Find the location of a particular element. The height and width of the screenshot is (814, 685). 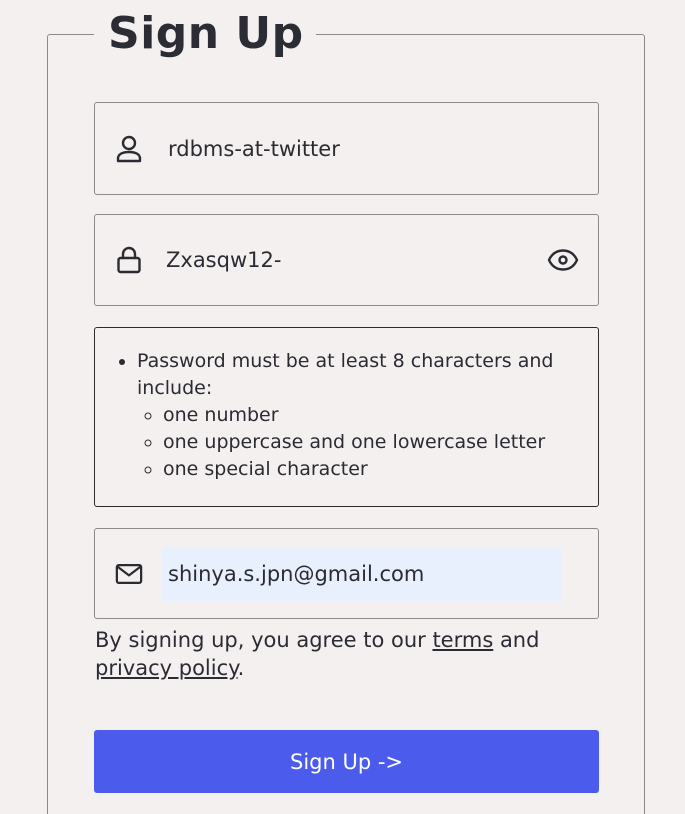

terms-suffix: . is located at coordinates (241, 668).